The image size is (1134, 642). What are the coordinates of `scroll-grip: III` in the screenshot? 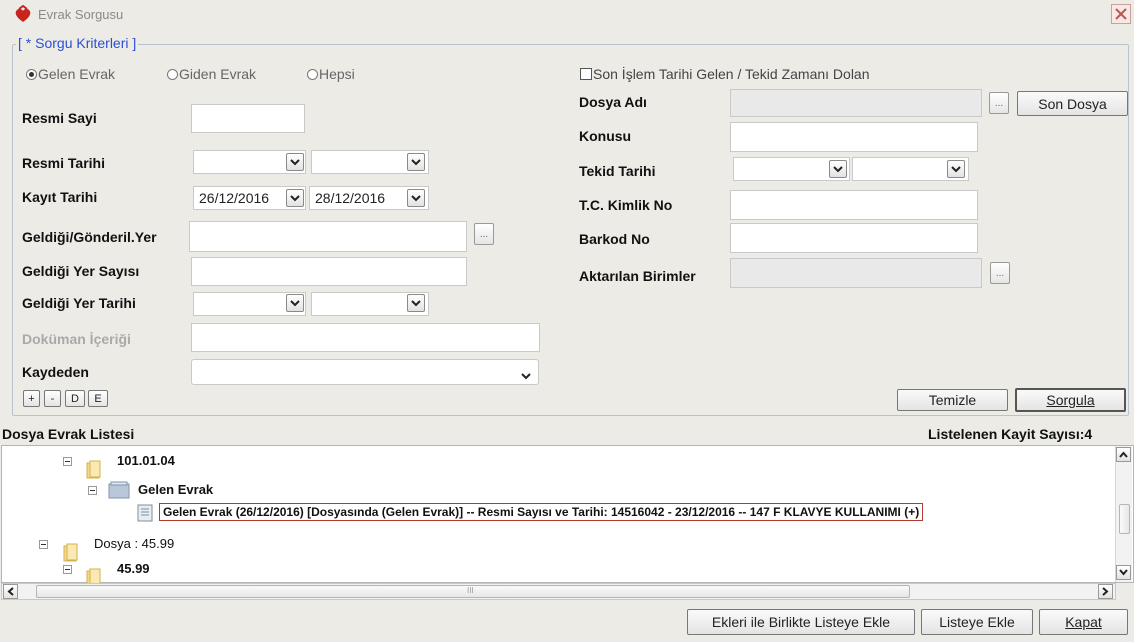 It's located at (470, 590).